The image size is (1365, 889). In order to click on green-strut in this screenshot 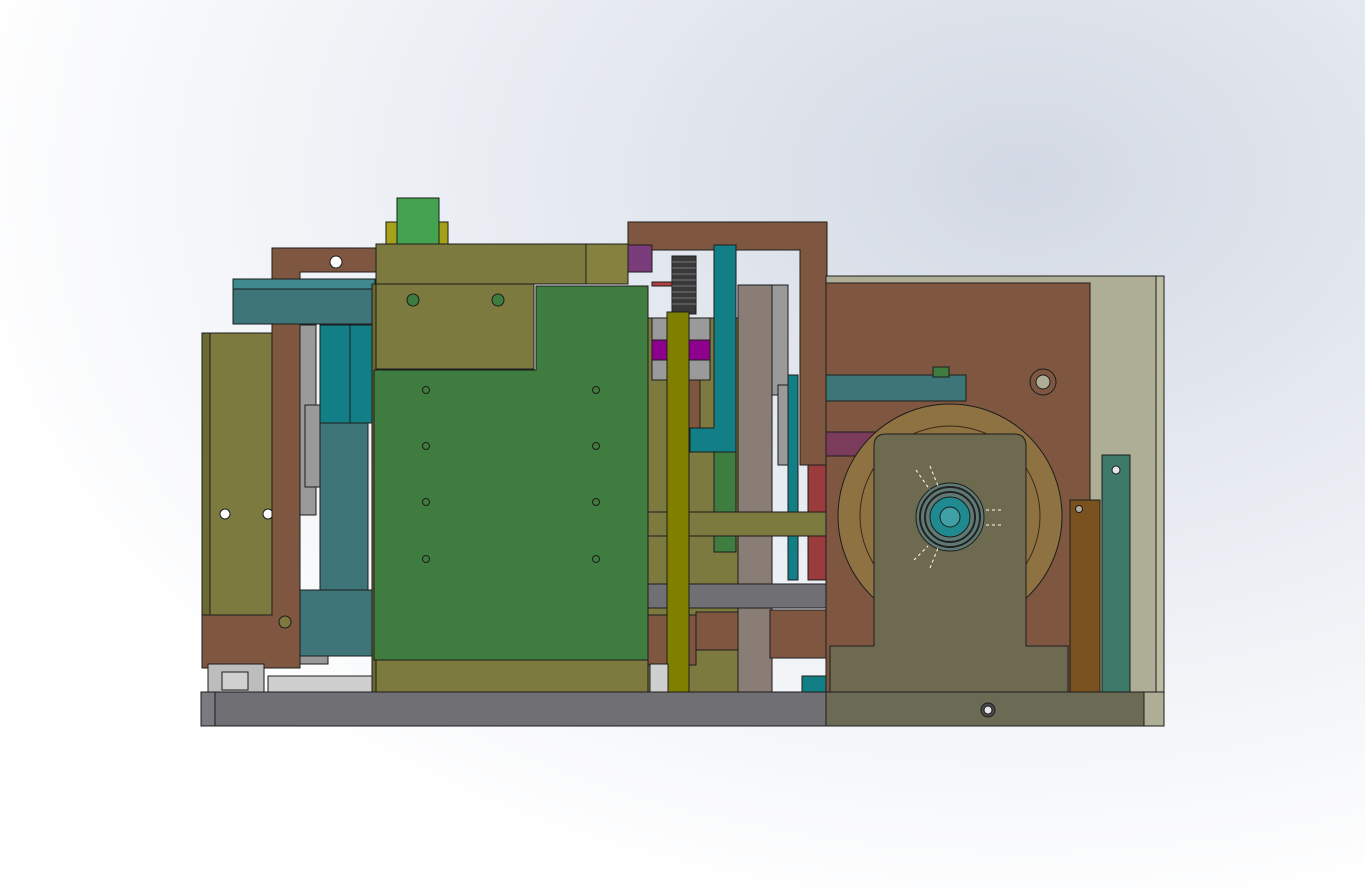, I will do `click(725, 502)`.